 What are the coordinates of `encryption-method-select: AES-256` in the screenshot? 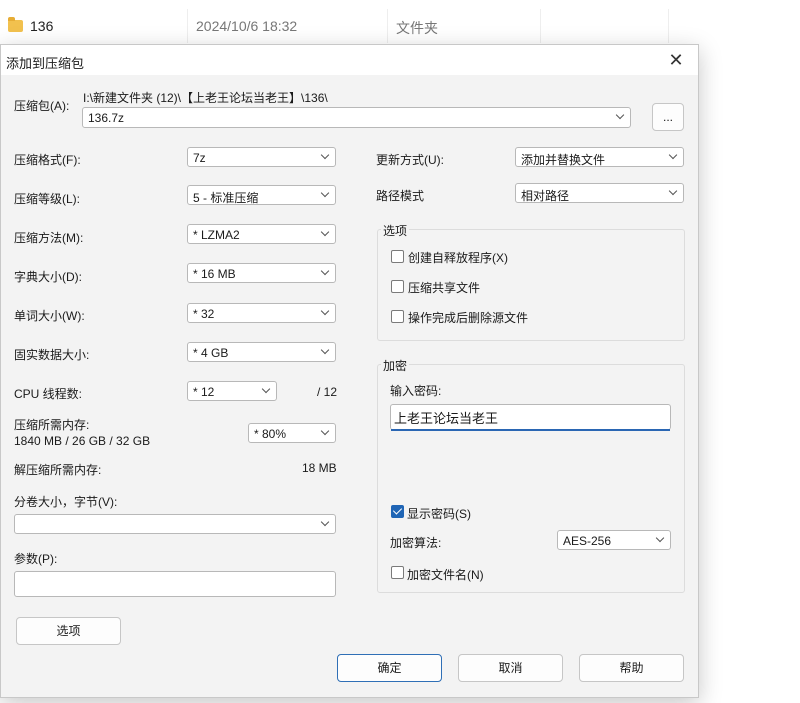 It's located at (614, 540).